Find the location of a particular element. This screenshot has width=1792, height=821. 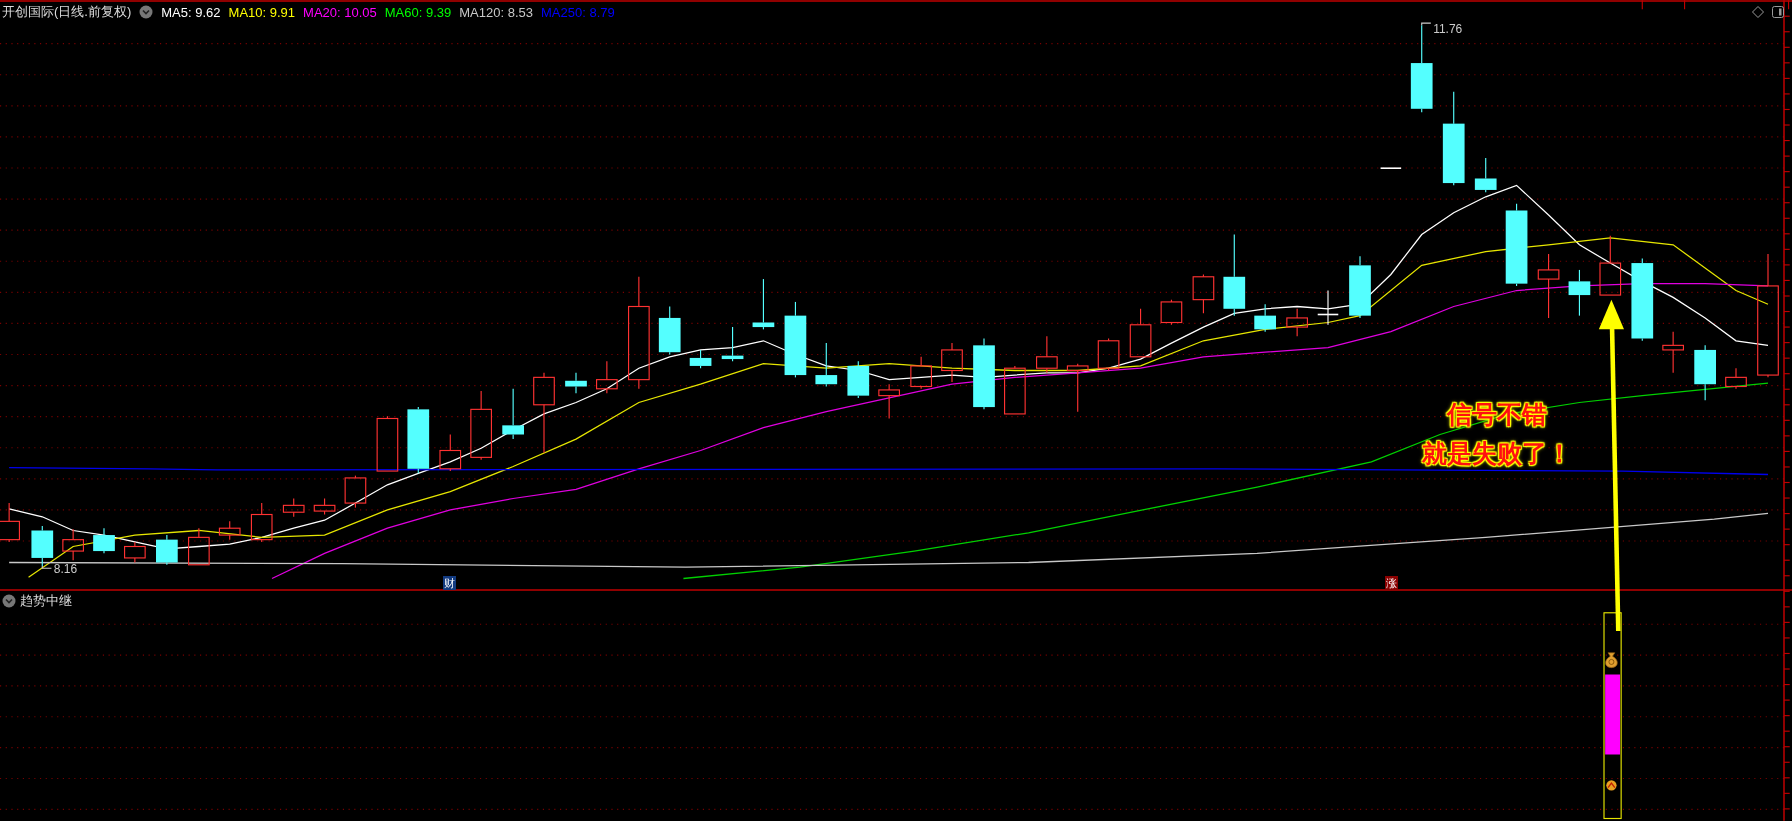

moving-average-value: MA250: 8.79 is located at coordinates (578, 12).